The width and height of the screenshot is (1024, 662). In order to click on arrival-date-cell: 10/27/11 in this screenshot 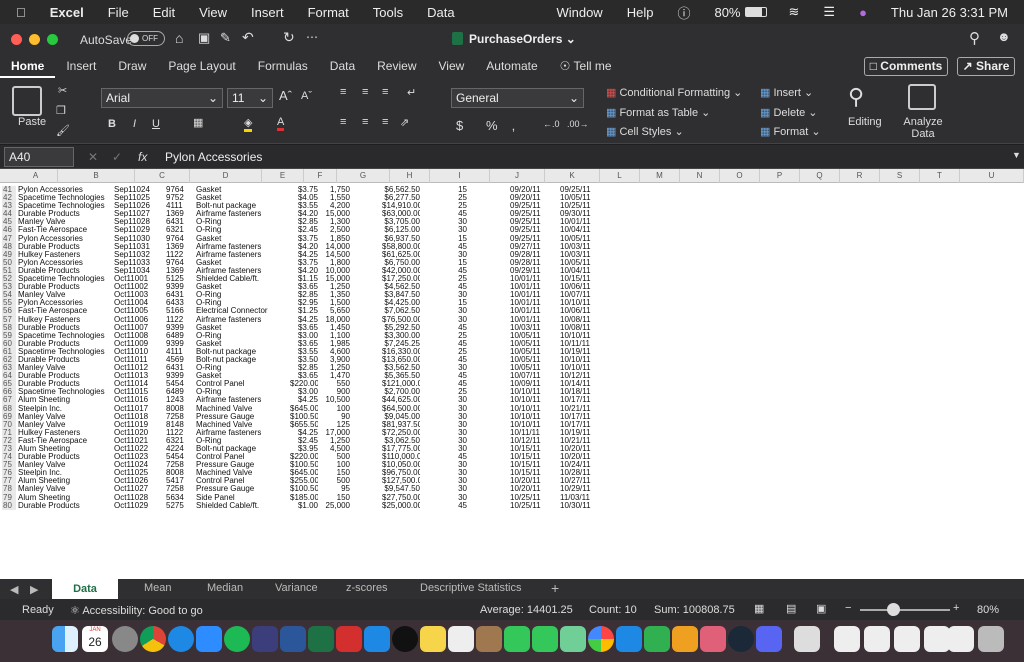, I will do `click(580, 481)`.